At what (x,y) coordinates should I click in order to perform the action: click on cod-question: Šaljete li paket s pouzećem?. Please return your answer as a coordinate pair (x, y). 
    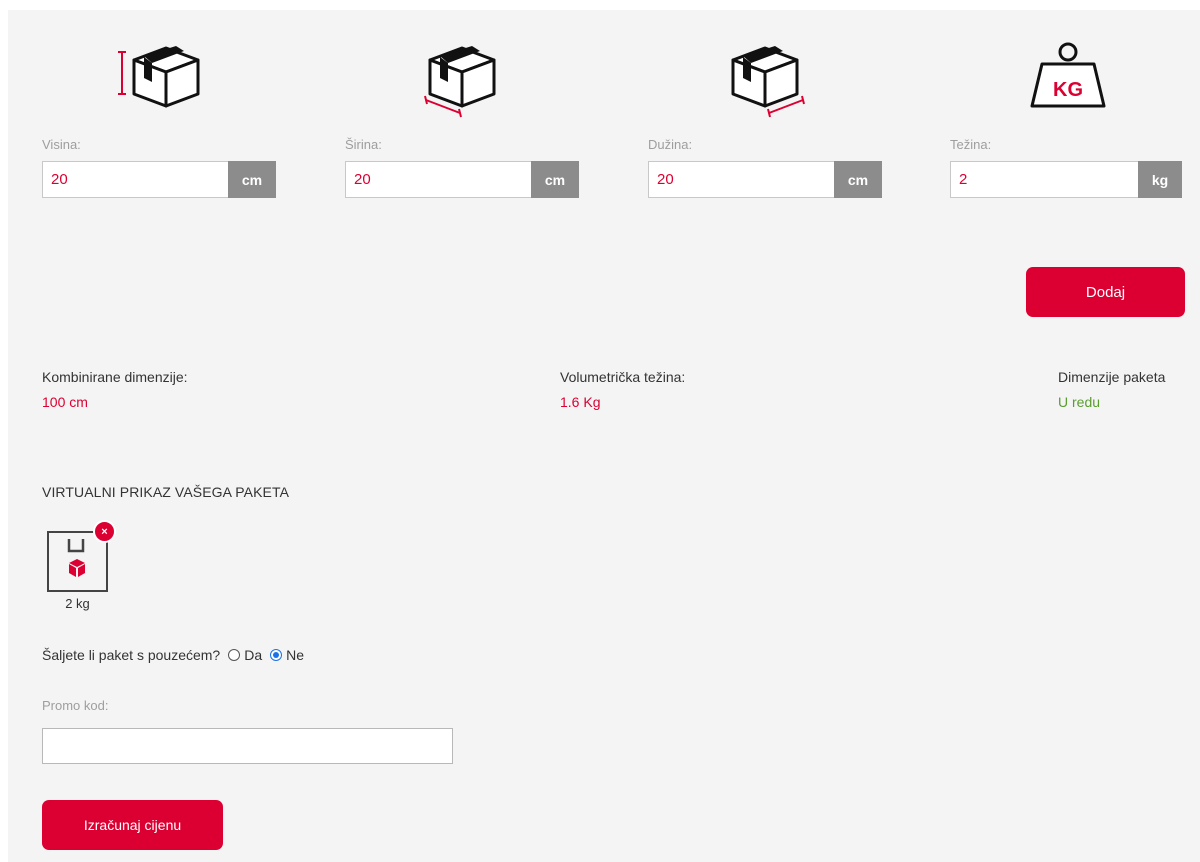
    Looking at the image, I should click on (131, 655).